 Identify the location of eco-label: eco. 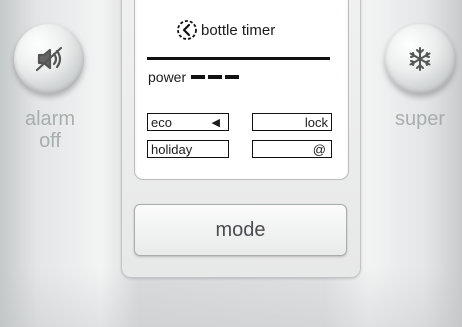
(161, 122).